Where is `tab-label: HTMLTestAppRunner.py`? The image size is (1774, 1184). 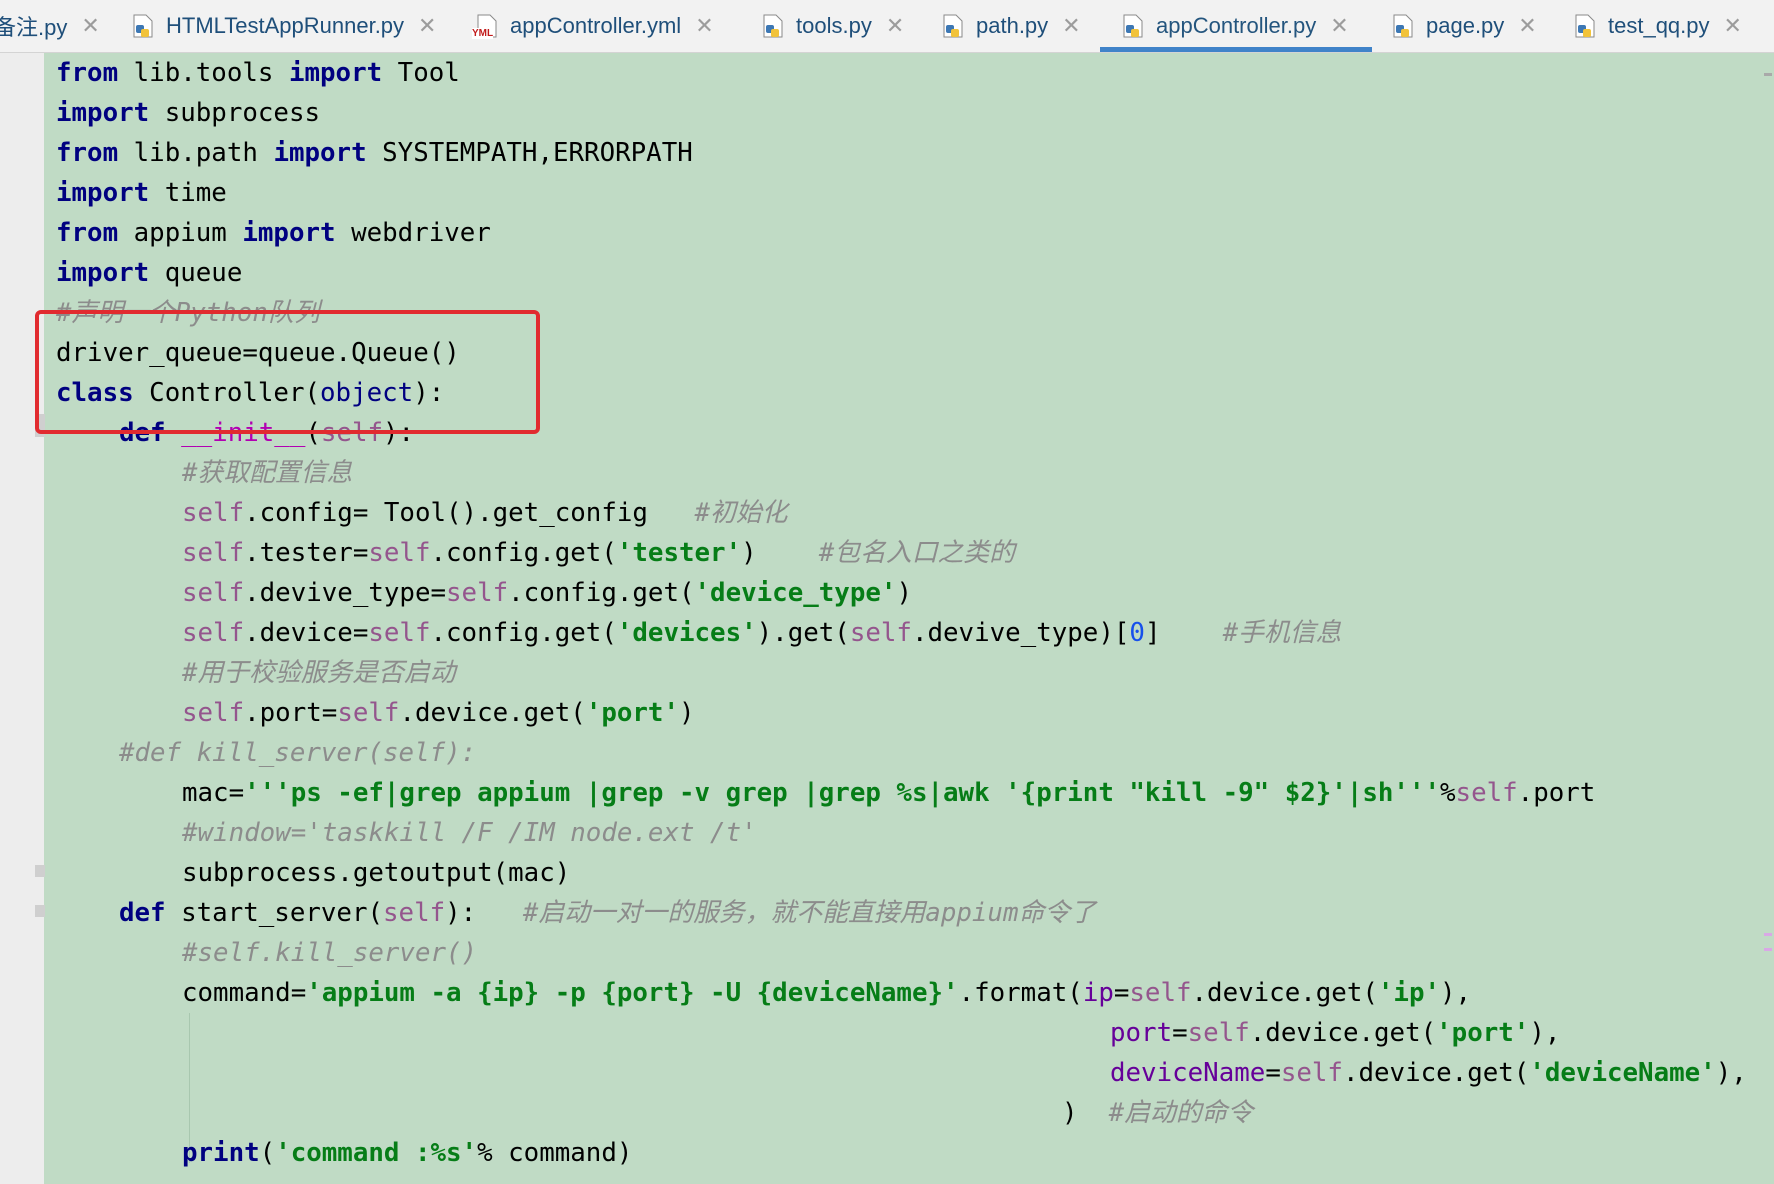 tab-label: HTMLTestAppRunner.py is located at coordinates (285, 25).